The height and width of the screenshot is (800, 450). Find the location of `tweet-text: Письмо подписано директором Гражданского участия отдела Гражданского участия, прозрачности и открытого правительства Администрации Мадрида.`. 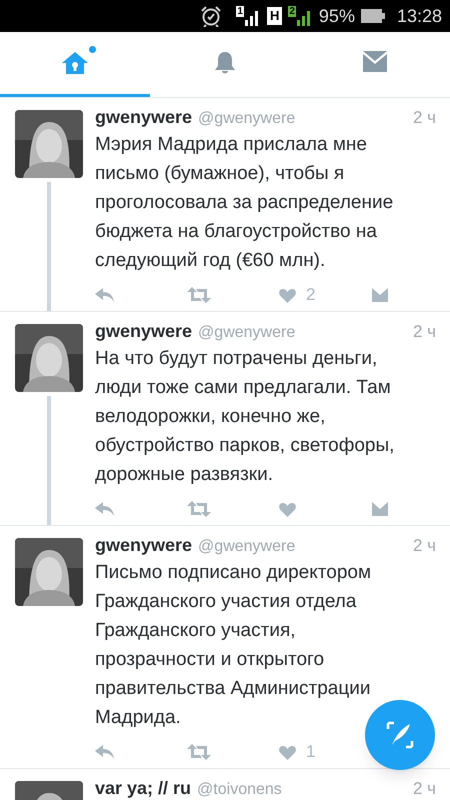

tweet-text: Письмо подписано директором Гражданского участия отдела Гражданского участия, прозрачности и открытого правительства Администрации Мадрида. is located at coordinates (233, 645).